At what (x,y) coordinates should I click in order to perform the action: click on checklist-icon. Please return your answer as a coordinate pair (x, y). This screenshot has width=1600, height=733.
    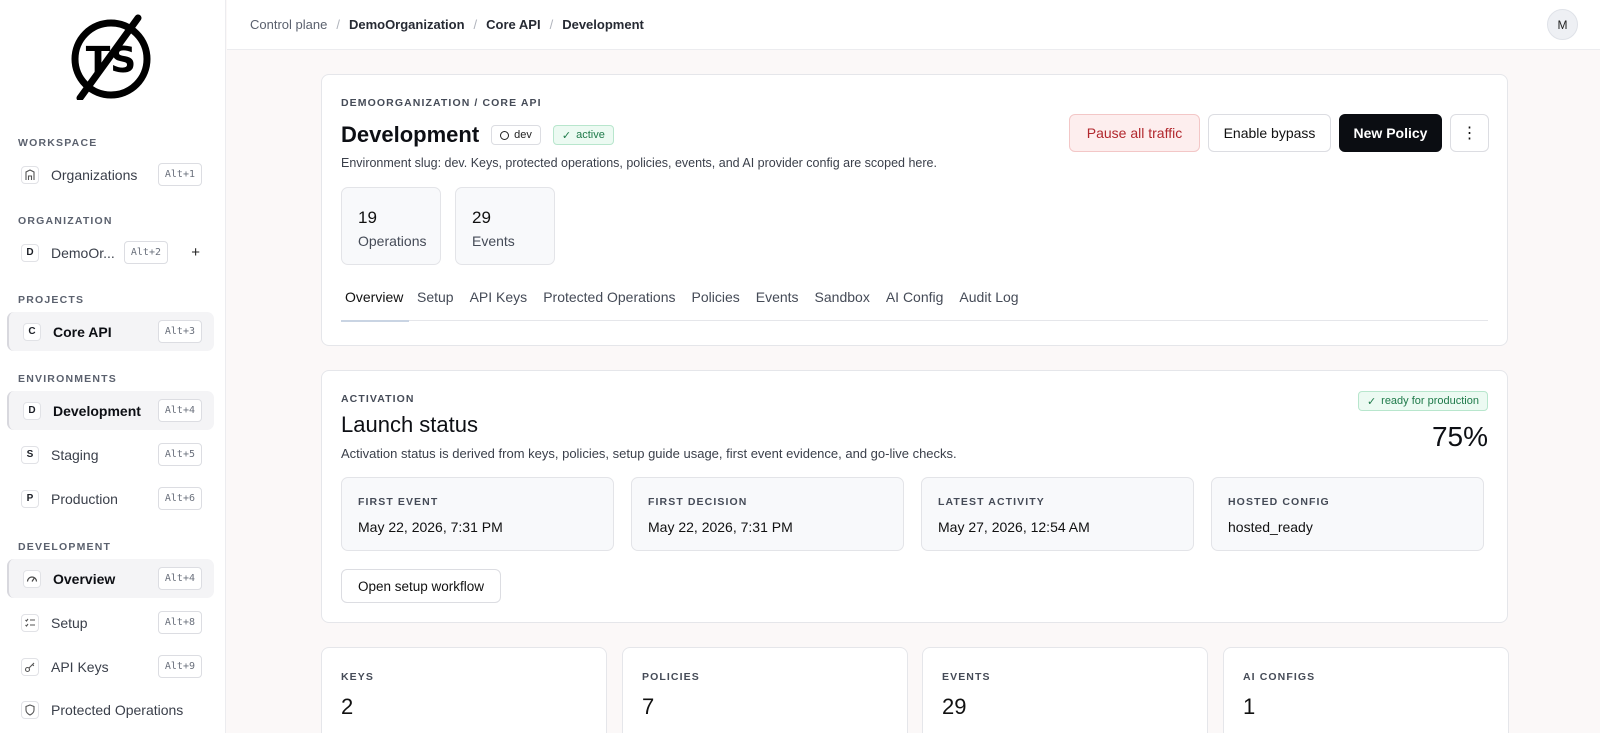
    Looking at the image, I should click on (30, 622).